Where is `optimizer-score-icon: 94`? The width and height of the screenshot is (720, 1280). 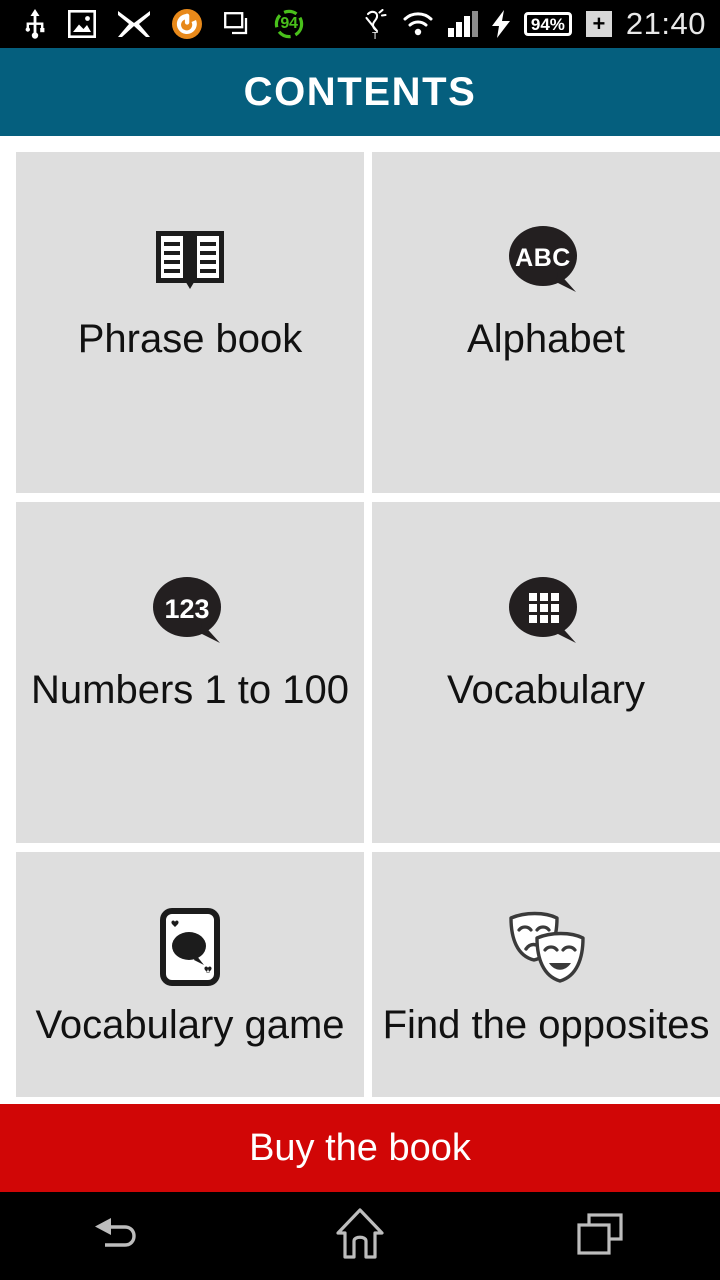
optimizer-score-icon: 94 is located at coordinates (289, 24).